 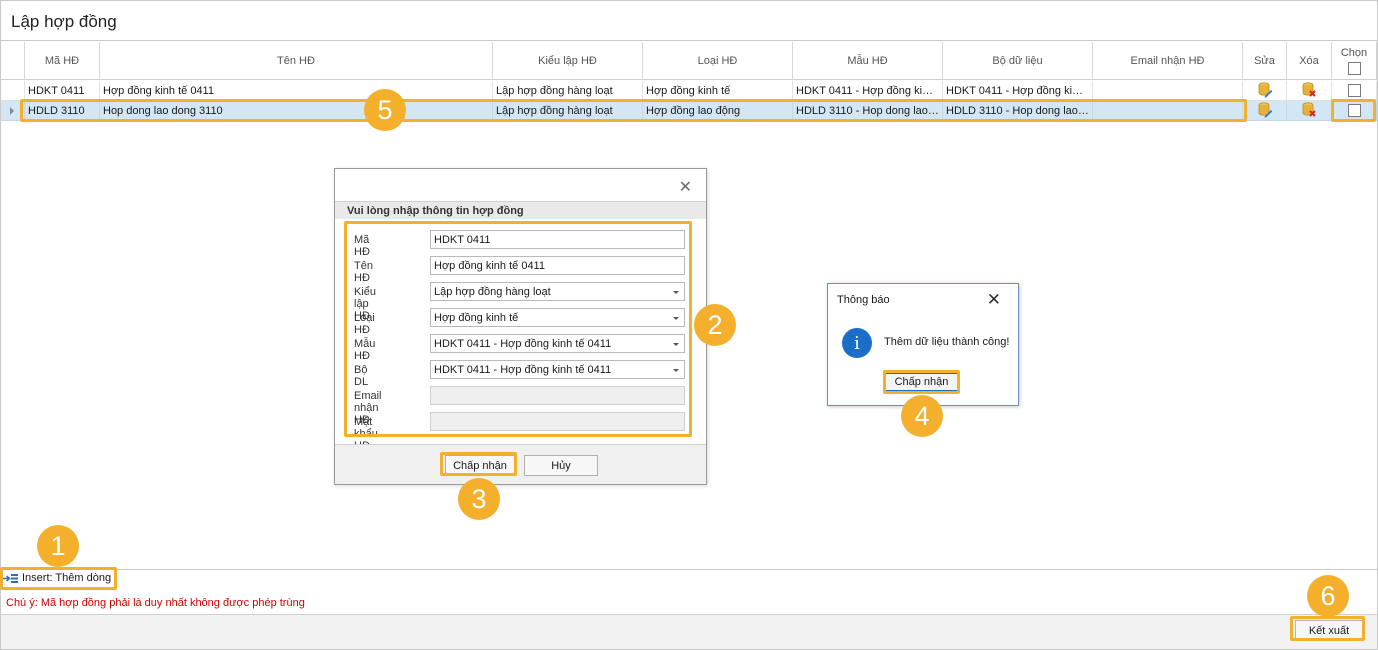 I want to click on field-label: Tên HĐ, so click(x=363, y=272).